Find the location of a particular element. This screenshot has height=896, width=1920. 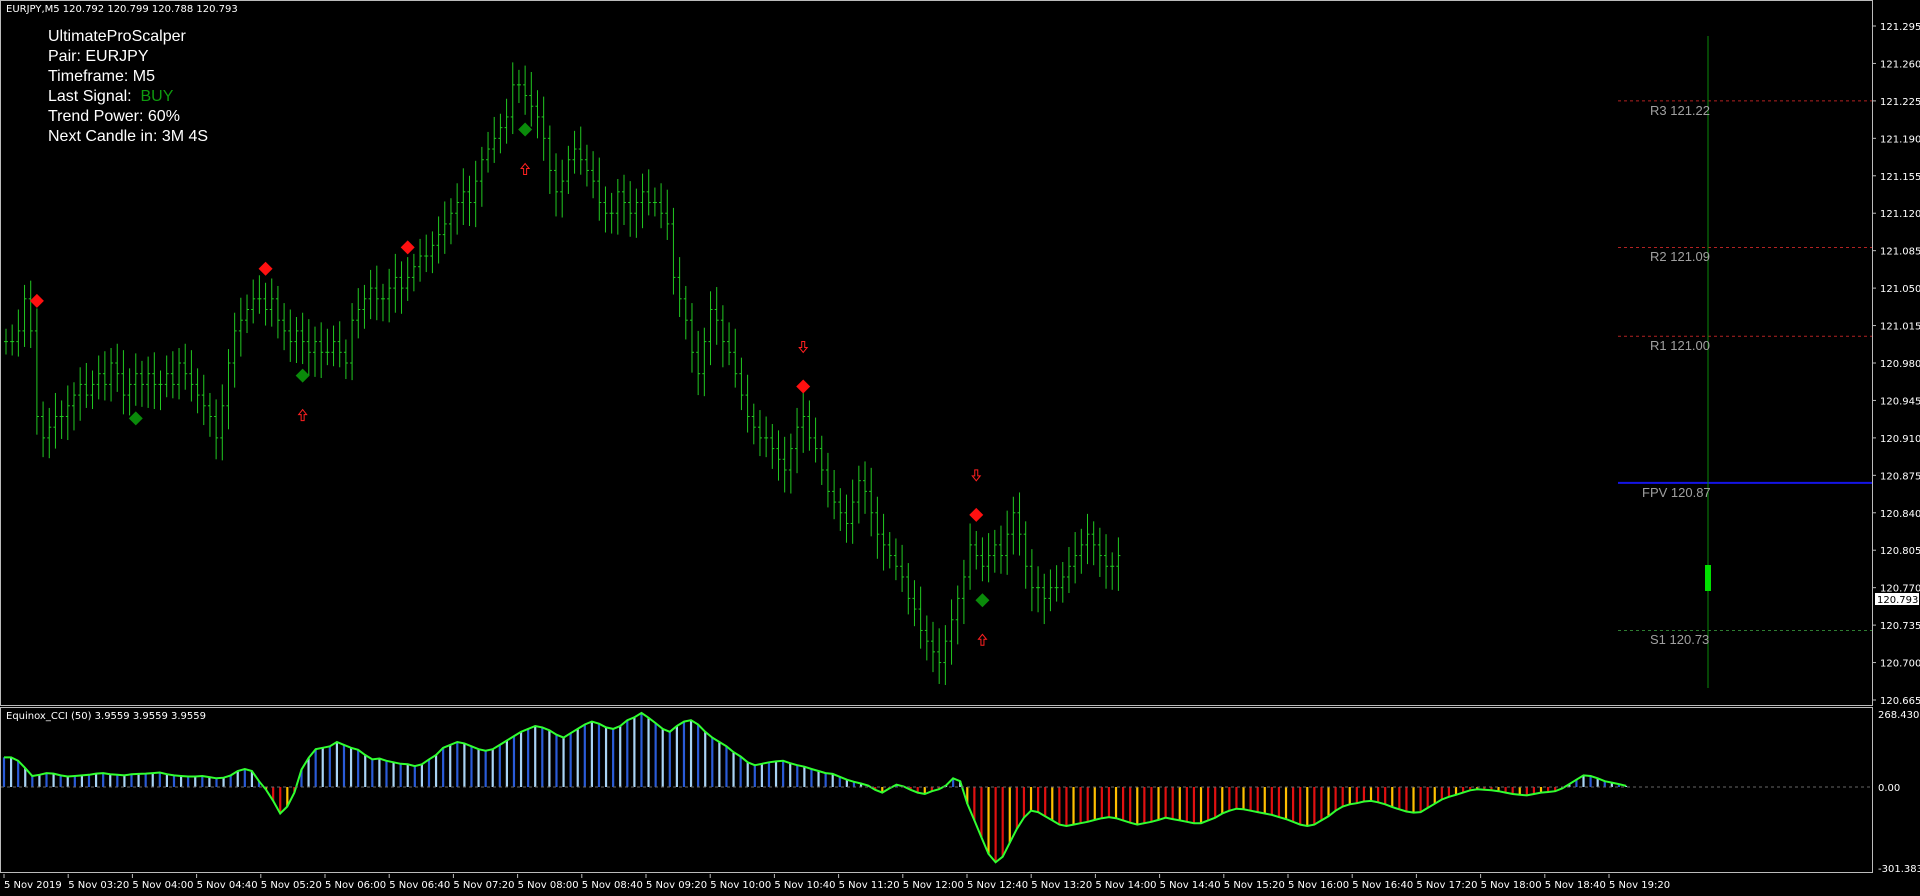

current-price-label: 120.793 is located at coordinates (1897, 599).